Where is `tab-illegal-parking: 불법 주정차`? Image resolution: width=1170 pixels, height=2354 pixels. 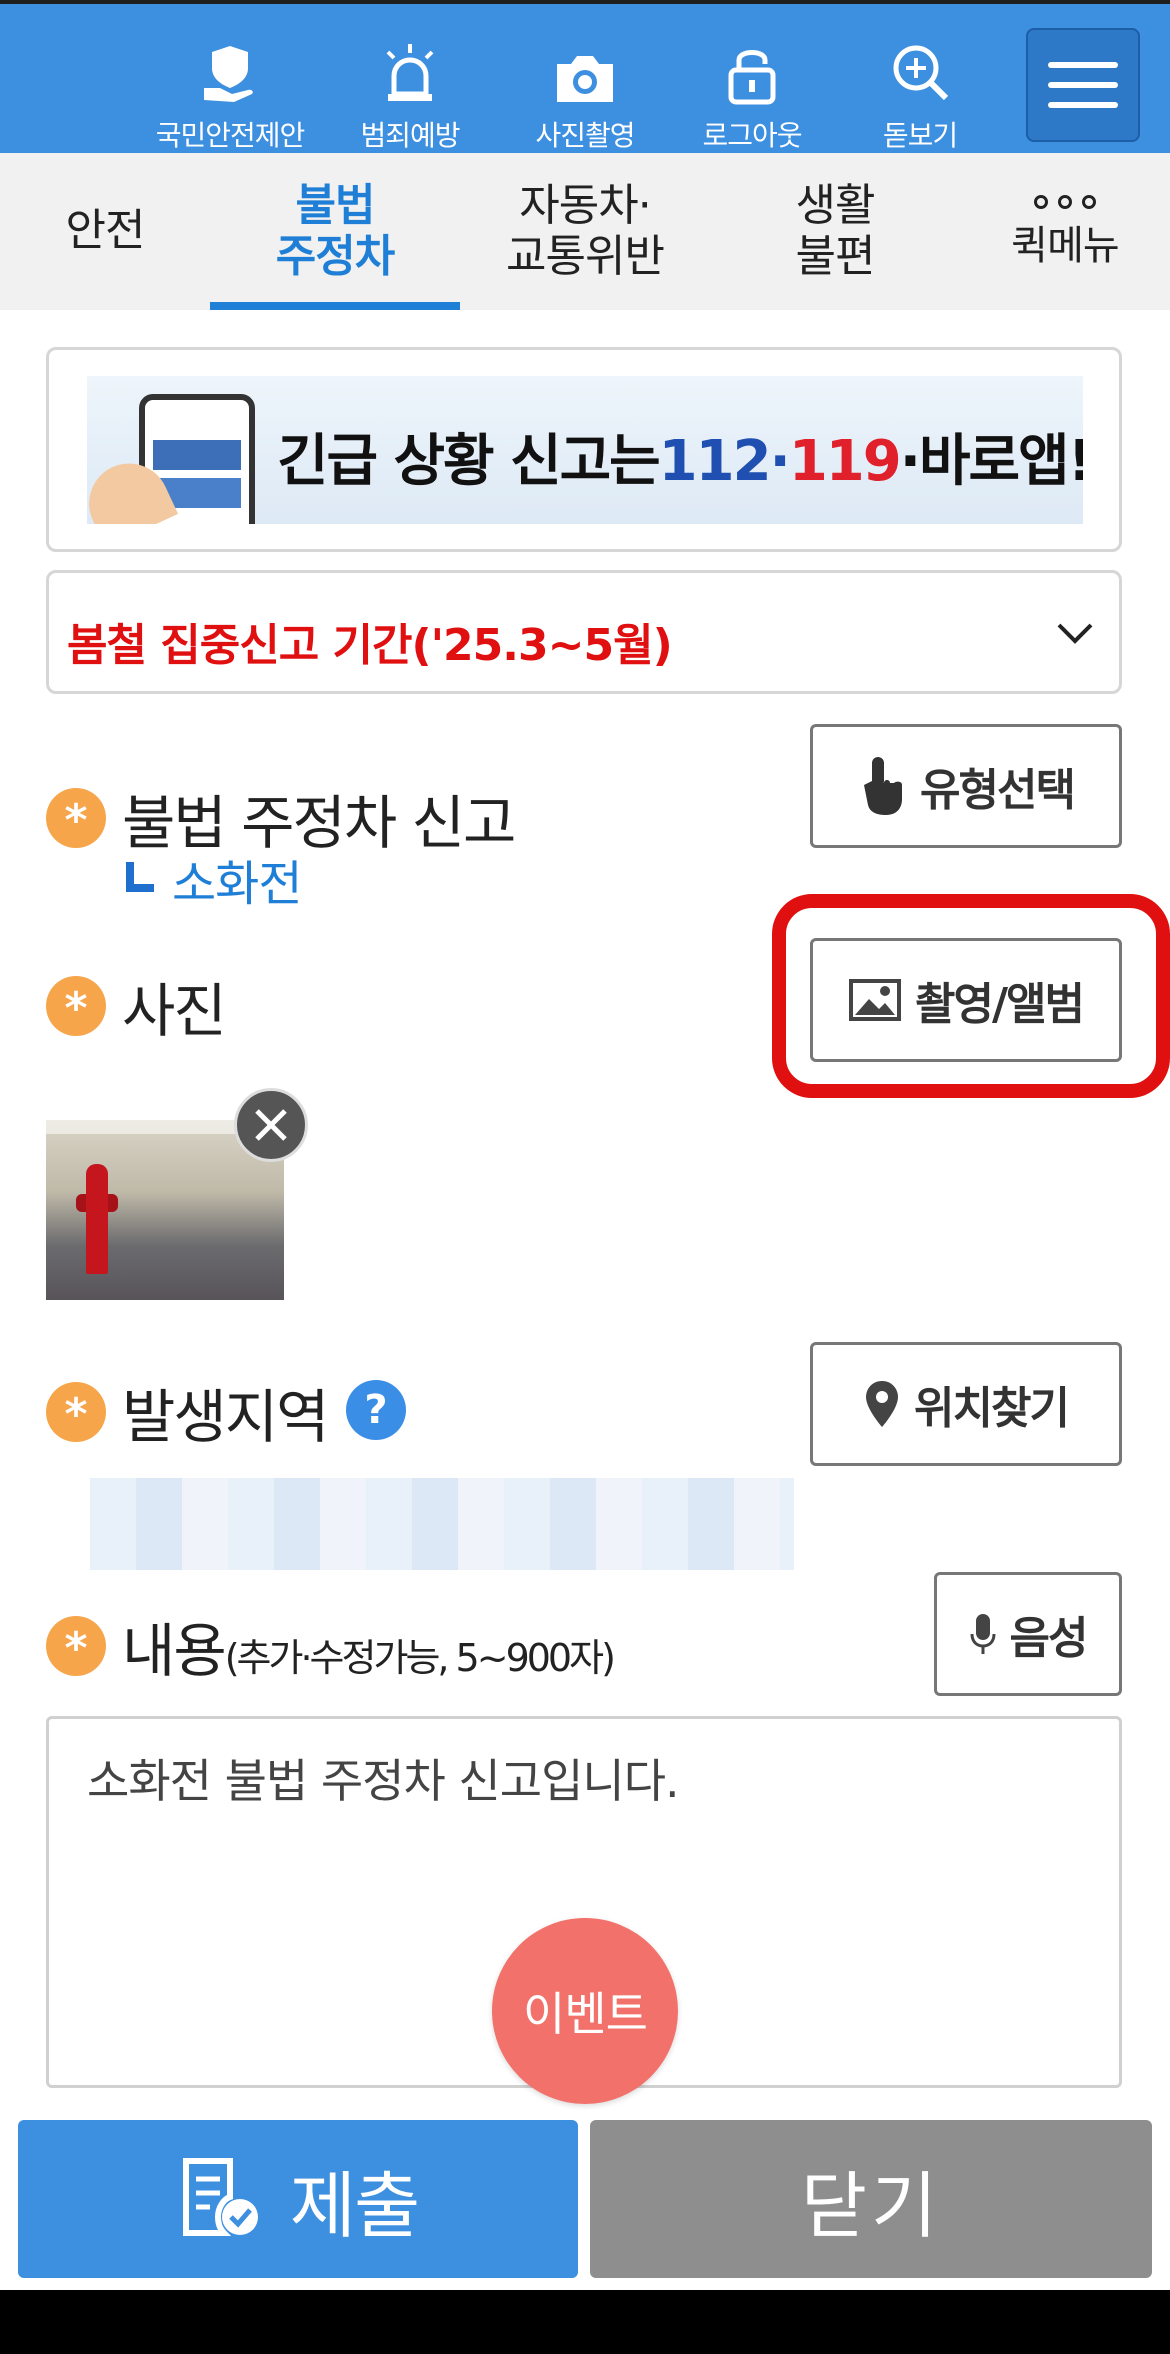 tab-illegal-parking: 불법 주정차 is located at coordinates (335, 231).